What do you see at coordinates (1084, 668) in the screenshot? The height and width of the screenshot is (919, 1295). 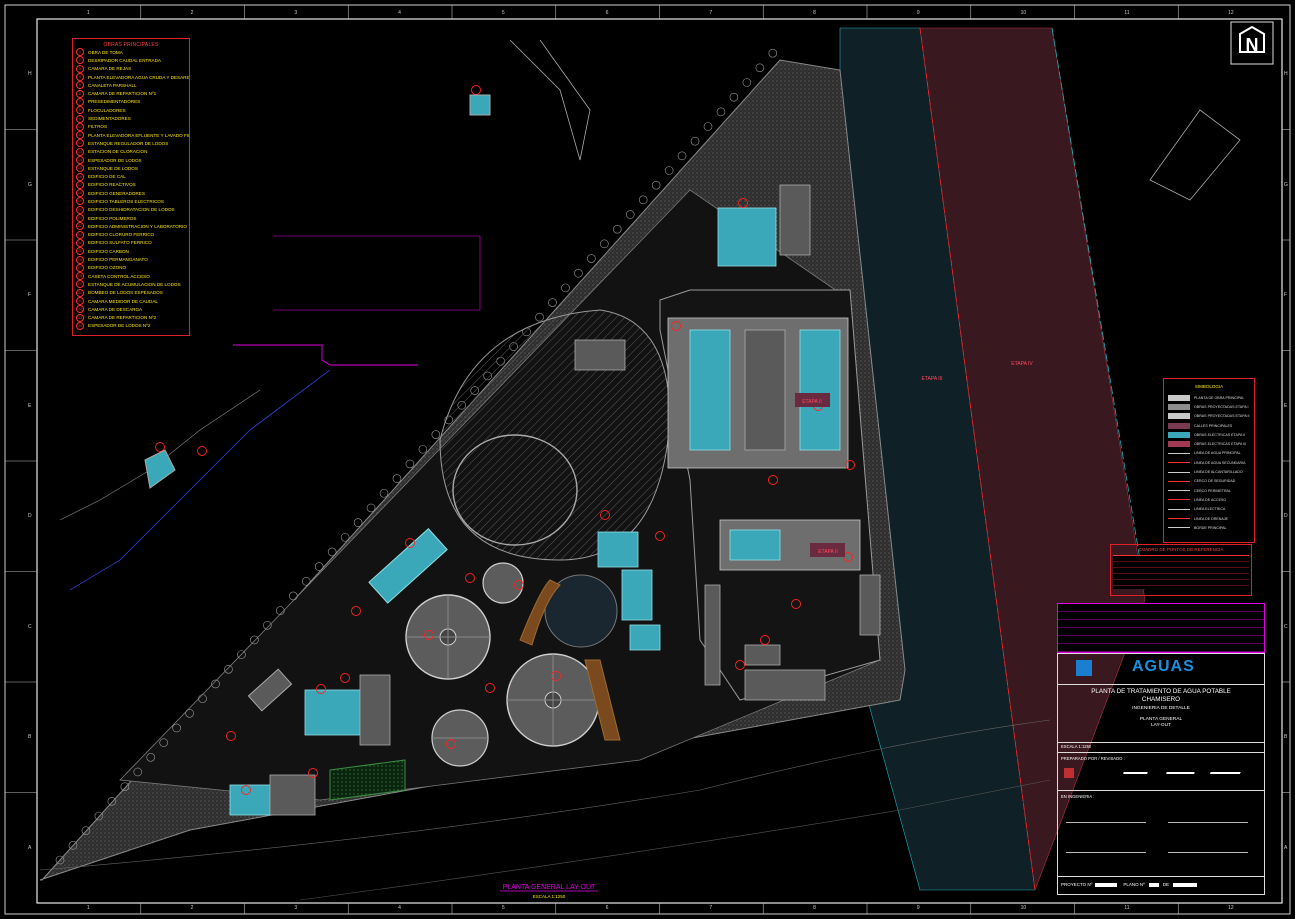 I see `logo-icon` at bounding box center [1084, 668].